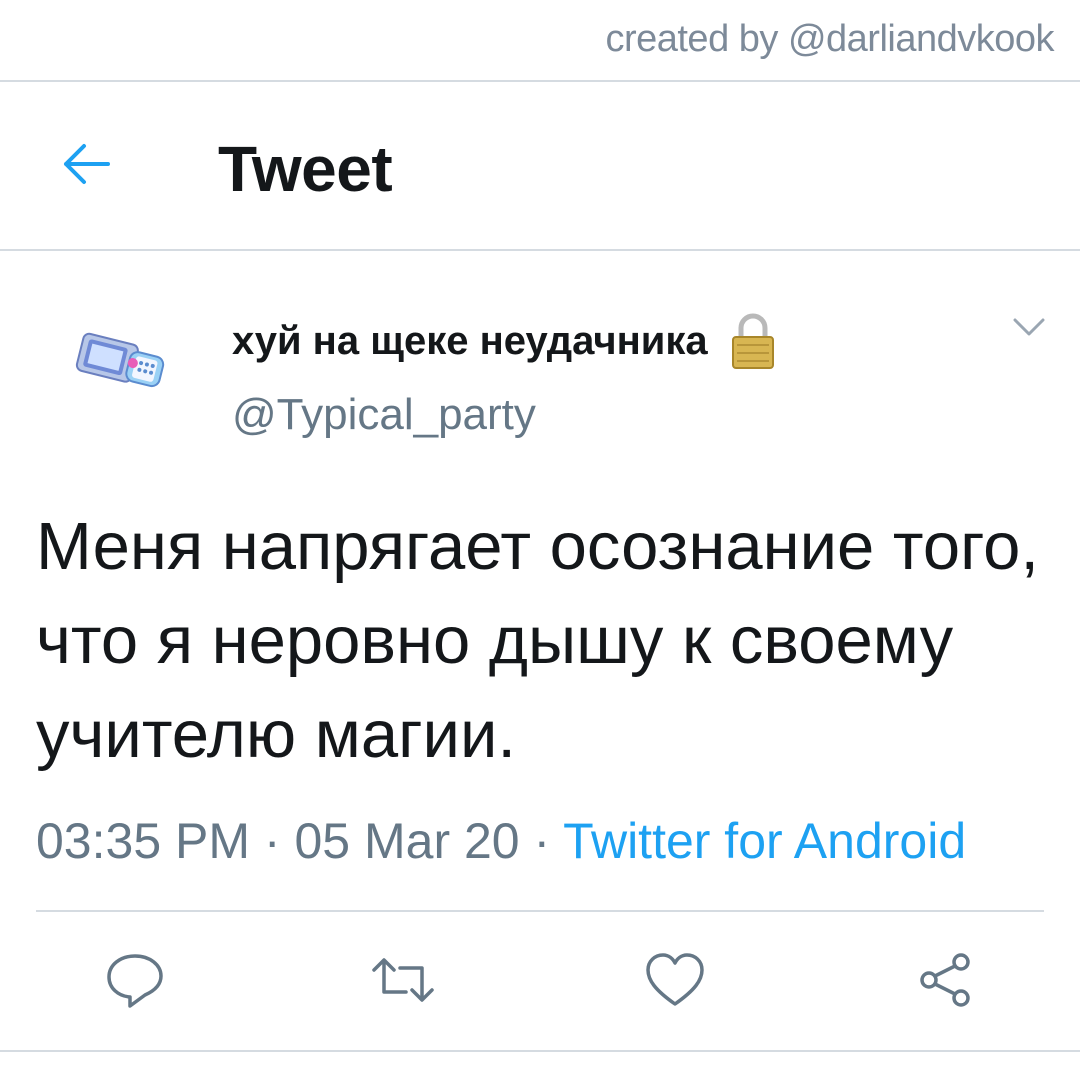 The image size is (1080, 1072). I want to click on reply-button, so click(135, 980).